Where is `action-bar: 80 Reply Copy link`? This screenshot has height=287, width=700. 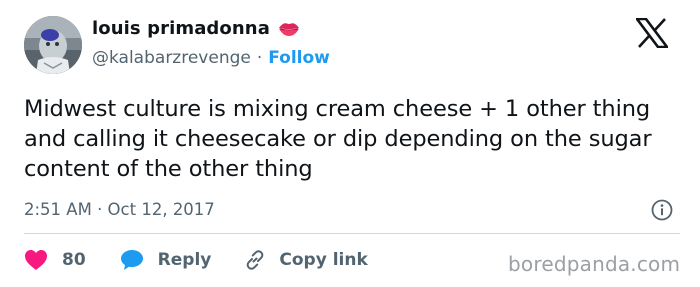 action-bar: 80 Reply Copy link is located at coordinates (196, 260).